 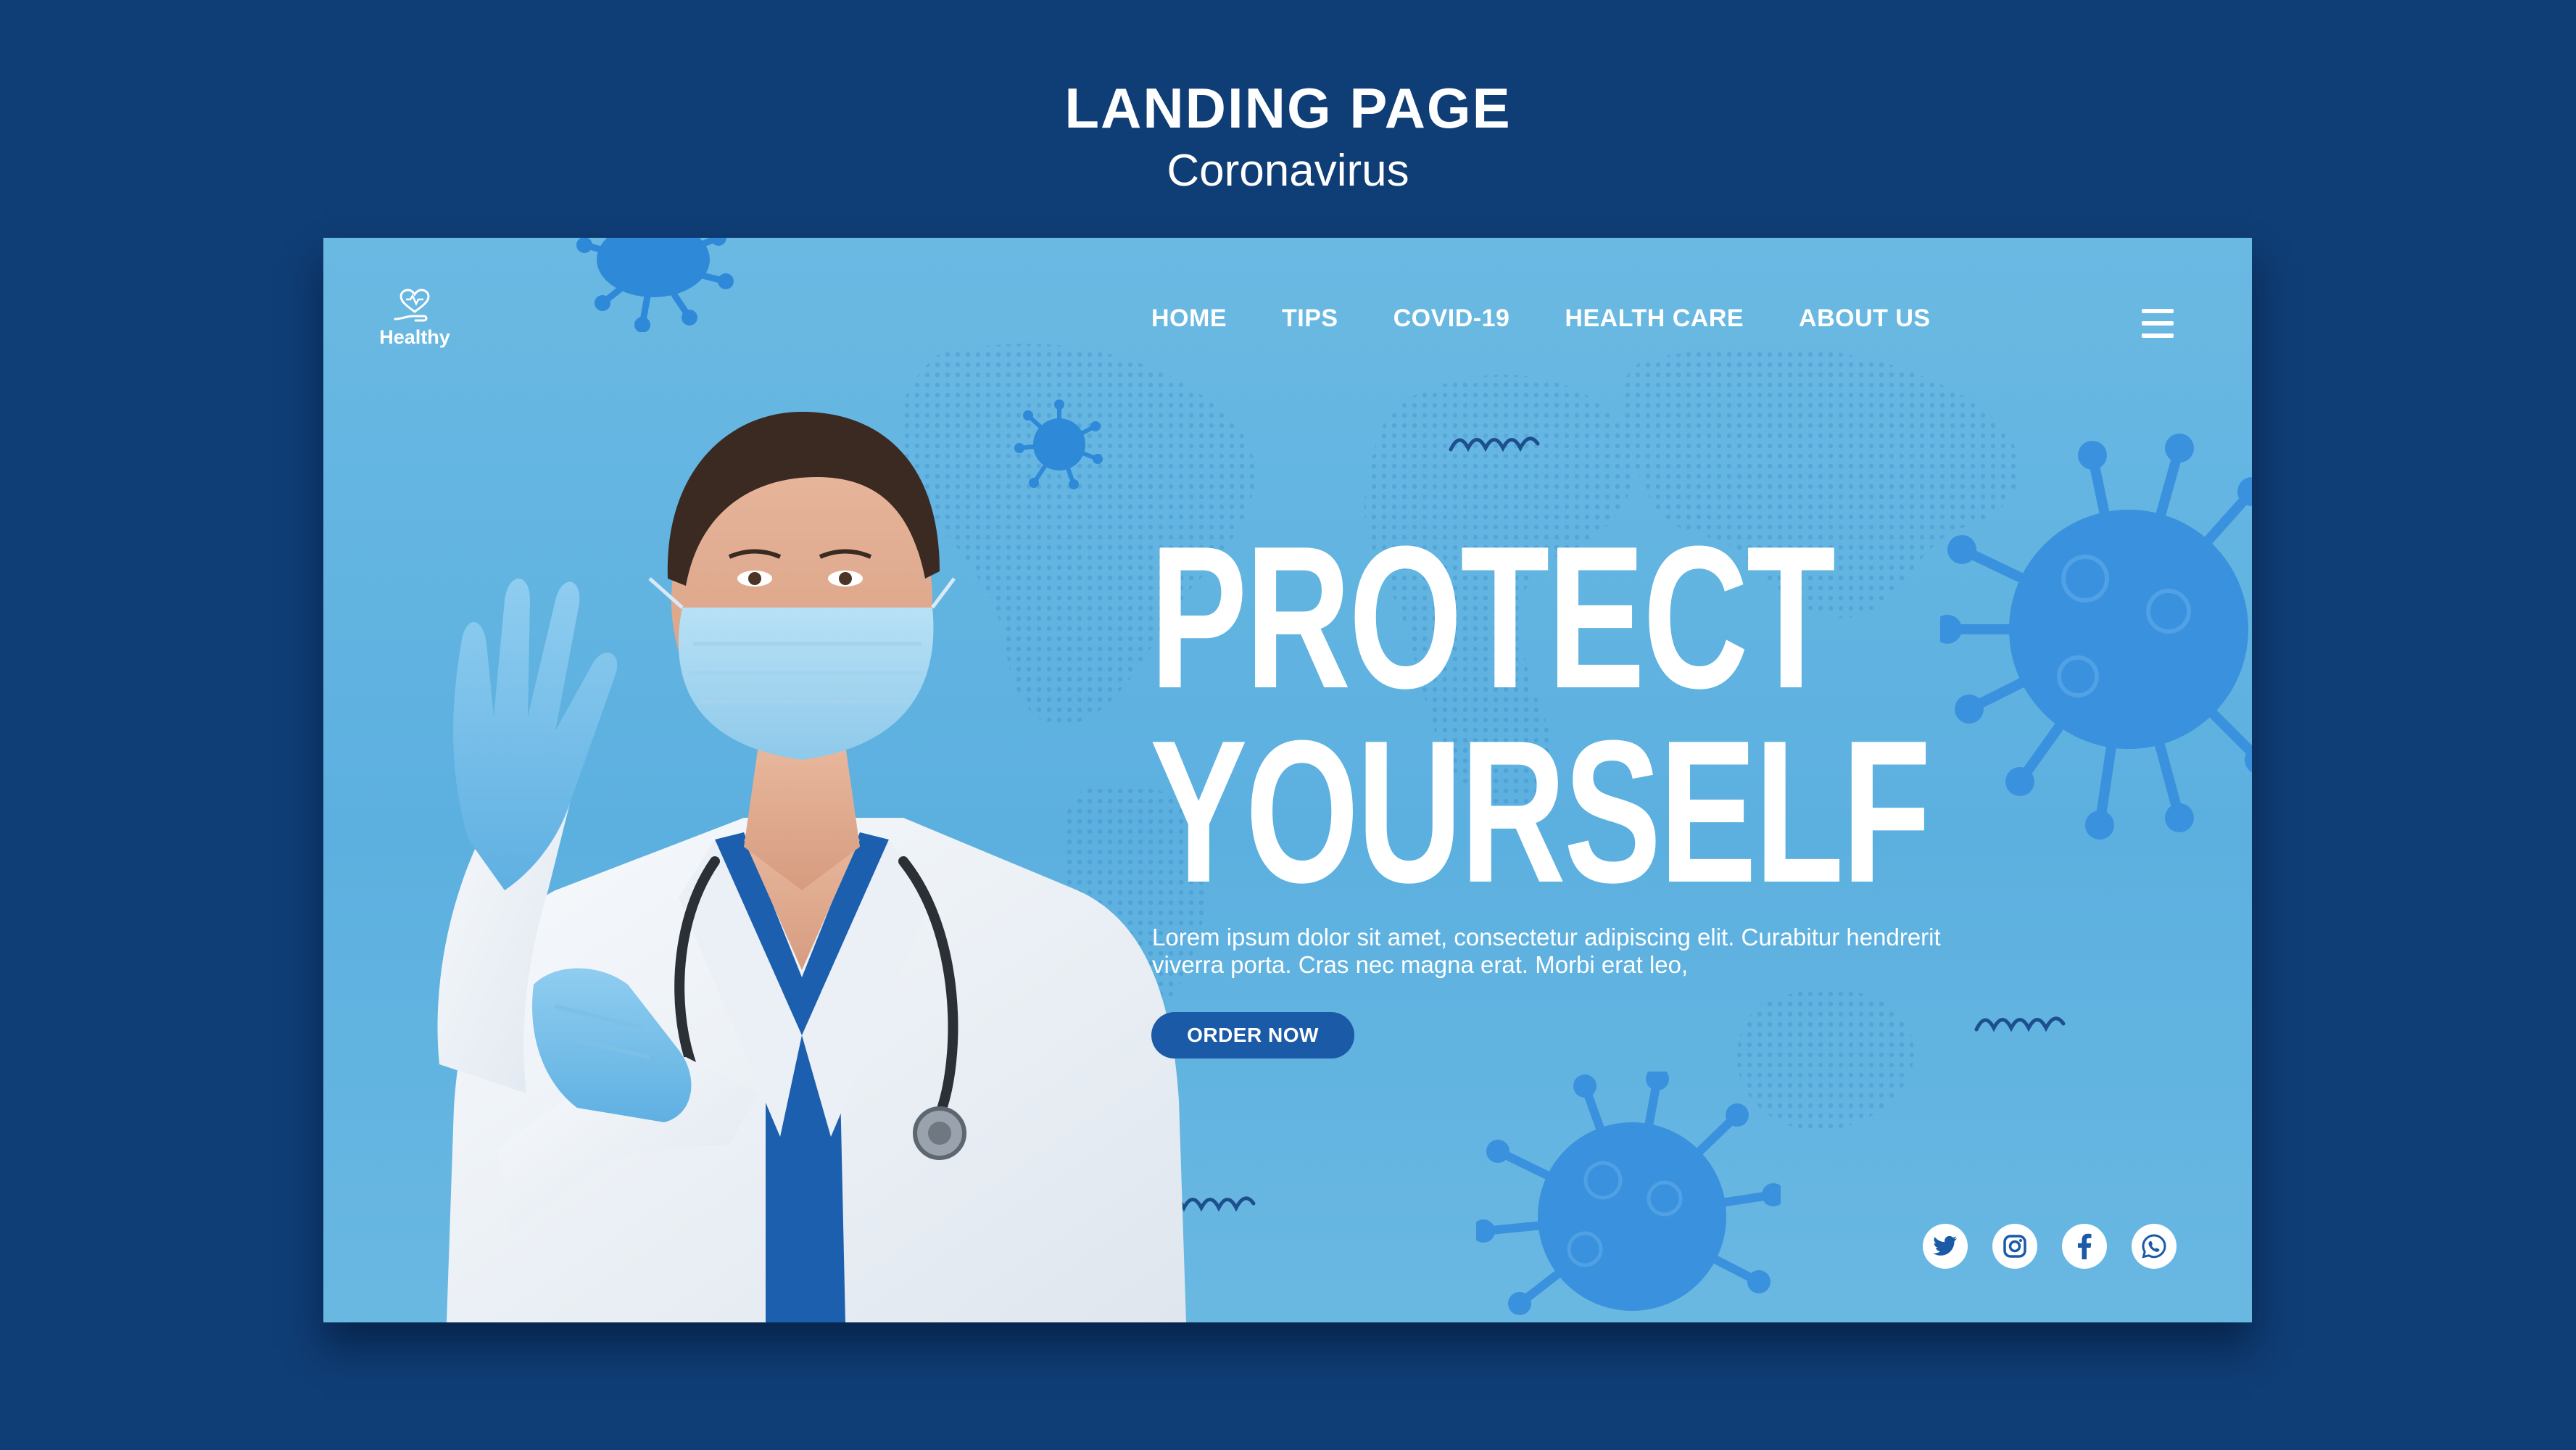 I want to click on brand-name: Healthy, so click(x=415, y=337).